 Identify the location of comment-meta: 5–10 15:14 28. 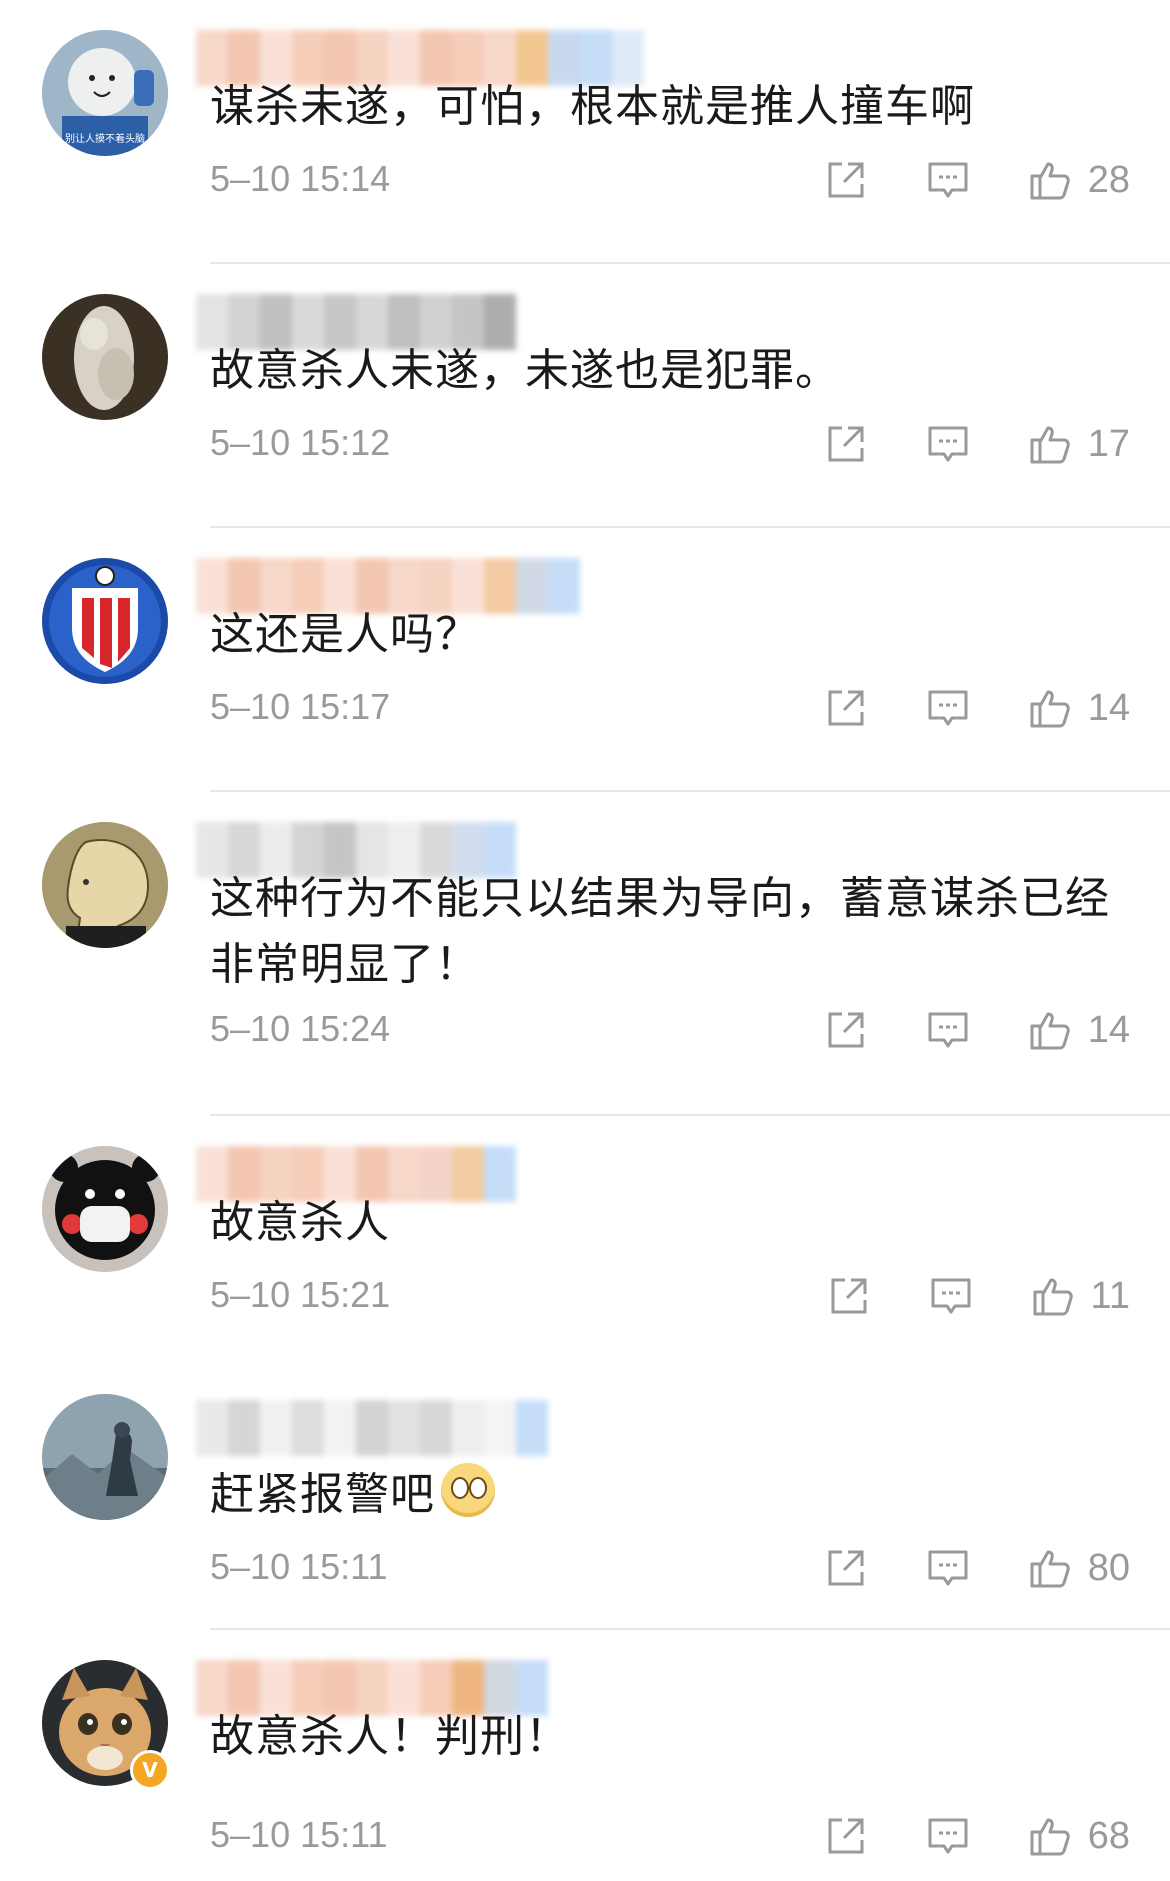
(670, 180).